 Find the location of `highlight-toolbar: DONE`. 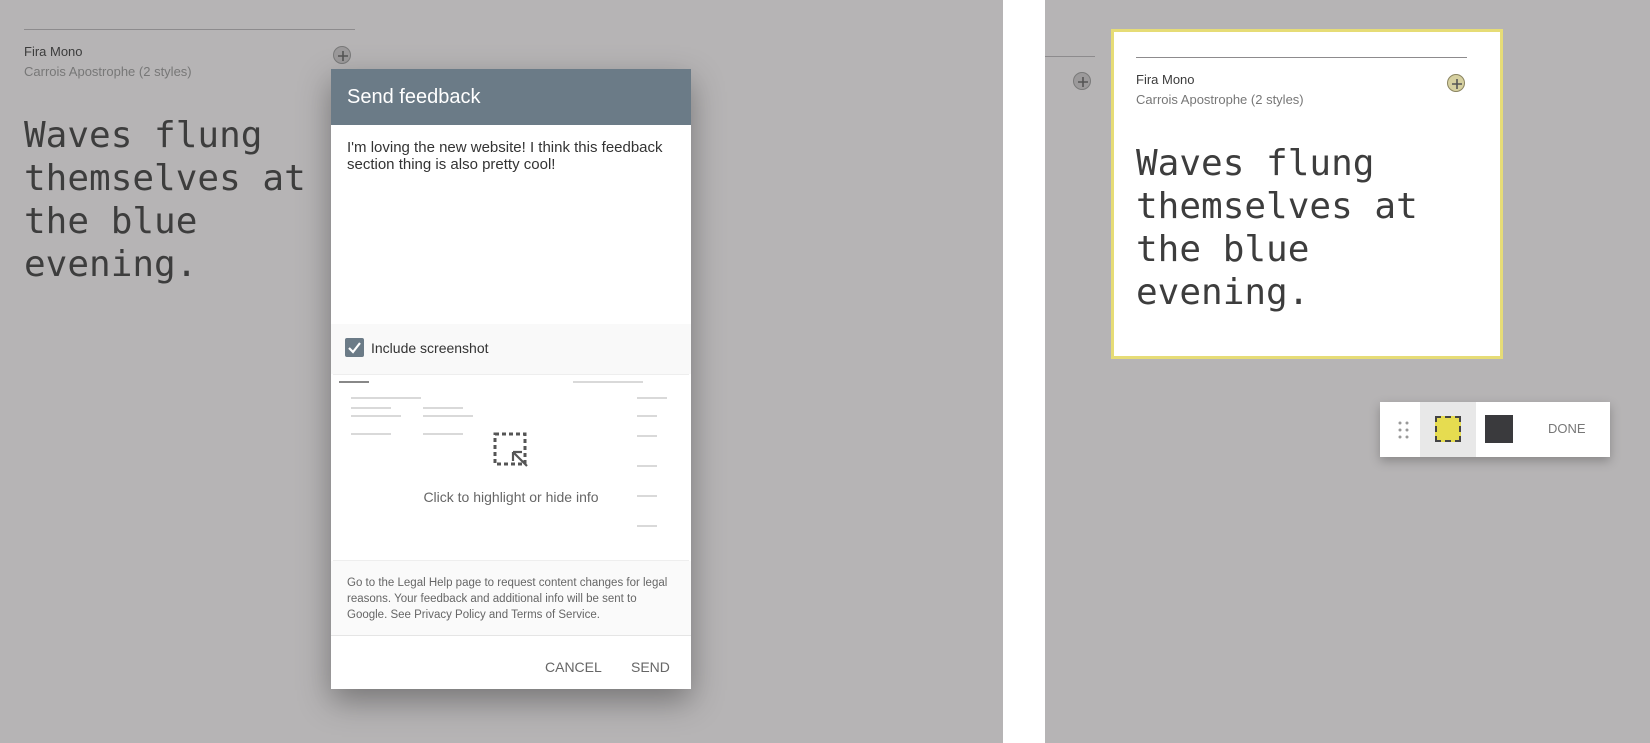

highlight-toolbar: DONE is located at coordinates (1495, 429).